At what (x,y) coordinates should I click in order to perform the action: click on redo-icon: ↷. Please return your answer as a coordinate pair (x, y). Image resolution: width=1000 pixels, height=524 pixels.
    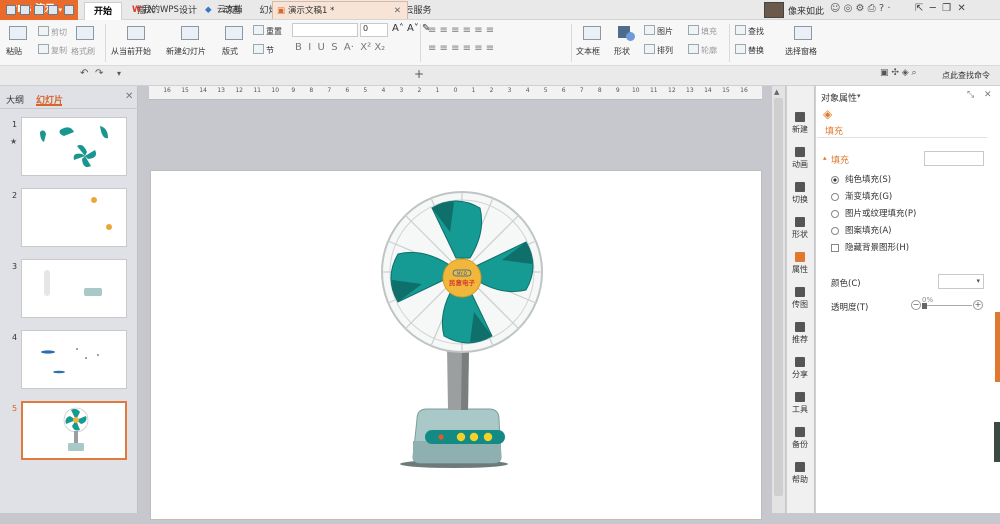
    Looking at the image, I should click on (99, 73).